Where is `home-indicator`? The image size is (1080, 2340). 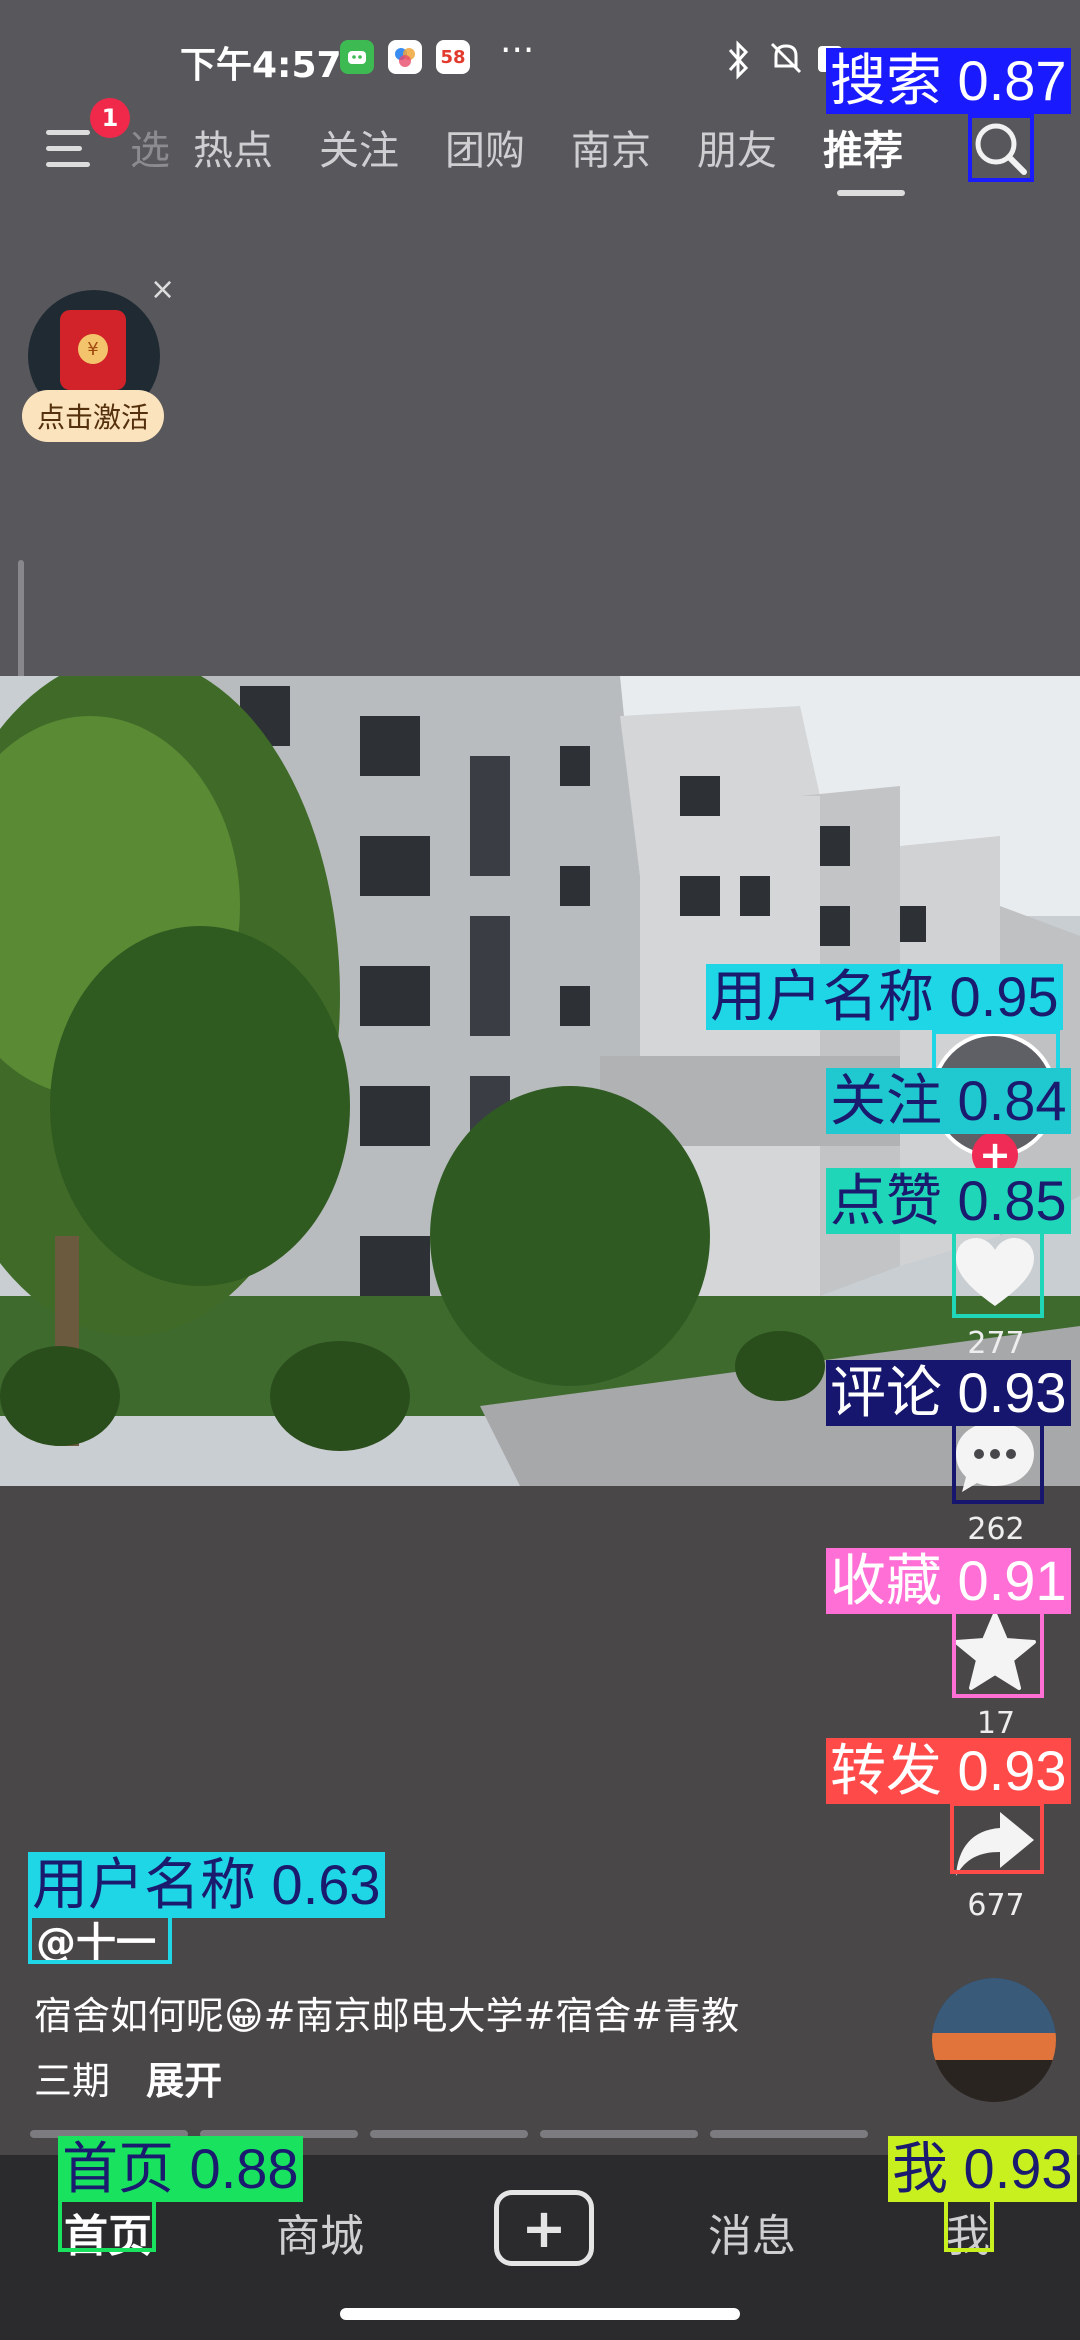 home-indicator is located at coordinates (540, 2314).